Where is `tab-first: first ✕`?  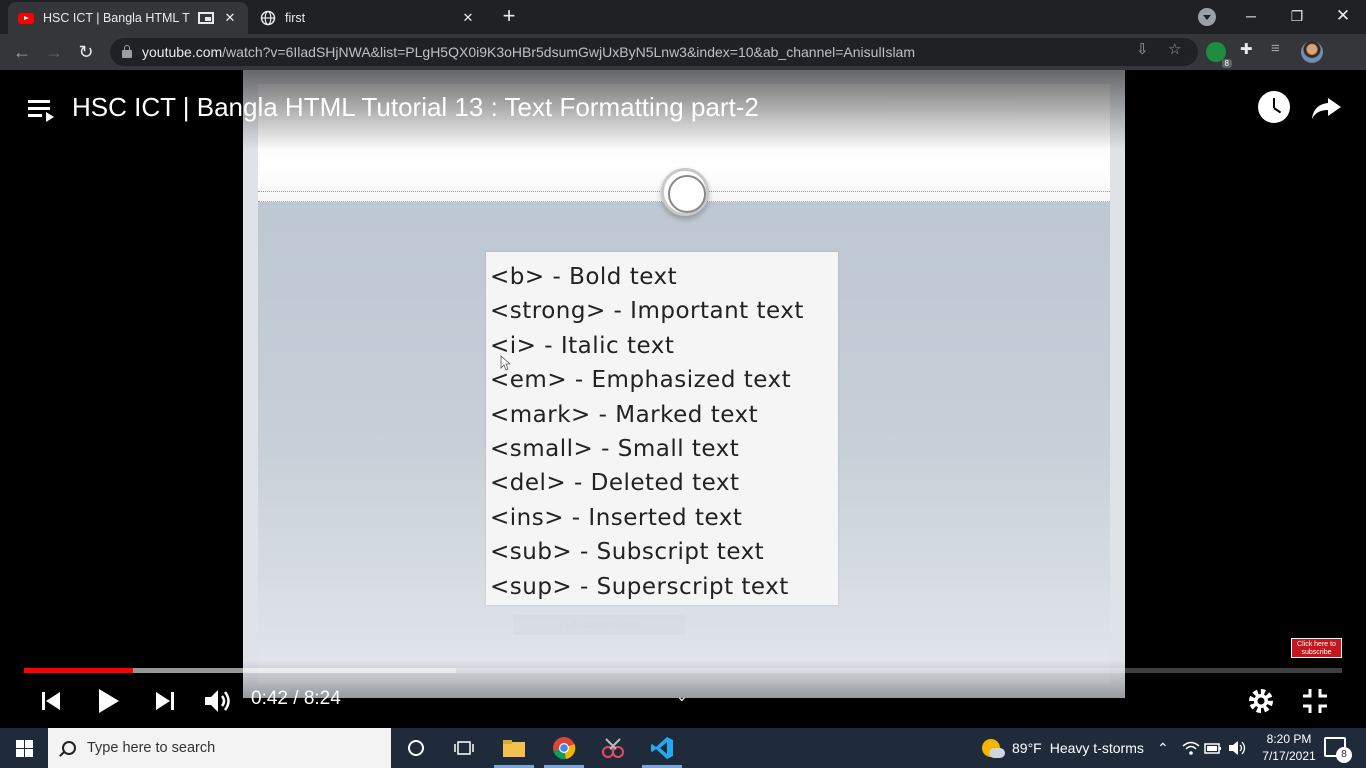 tab-first: first ✕ is located at coordinates (368, 18).